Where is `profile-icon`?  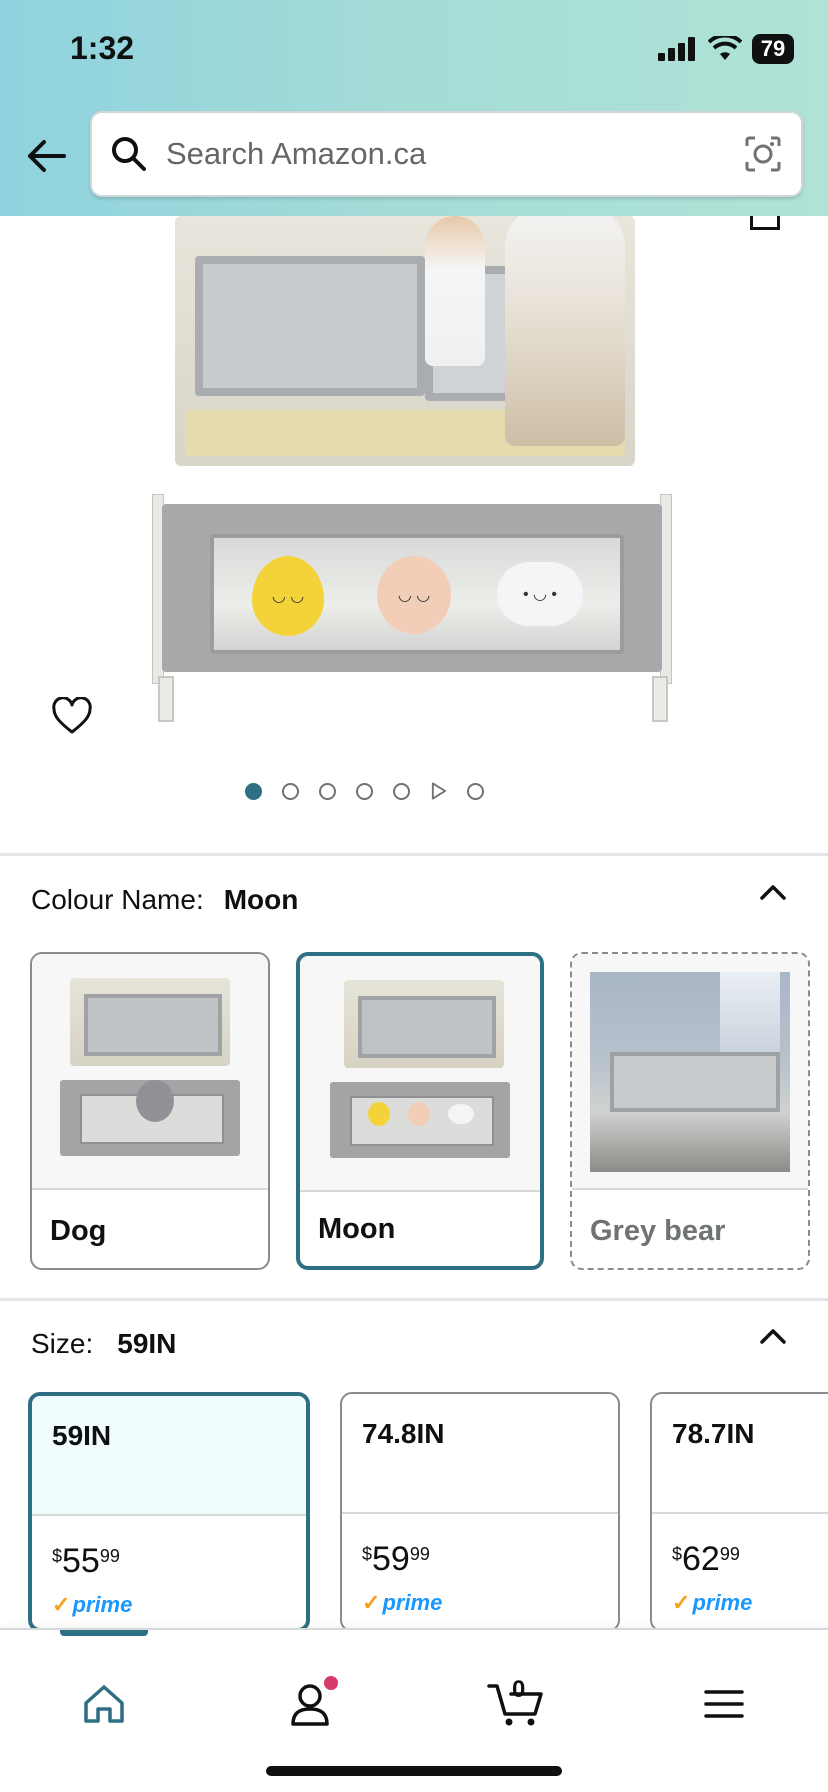 profile-icon is located at coordinates (310, 1705).